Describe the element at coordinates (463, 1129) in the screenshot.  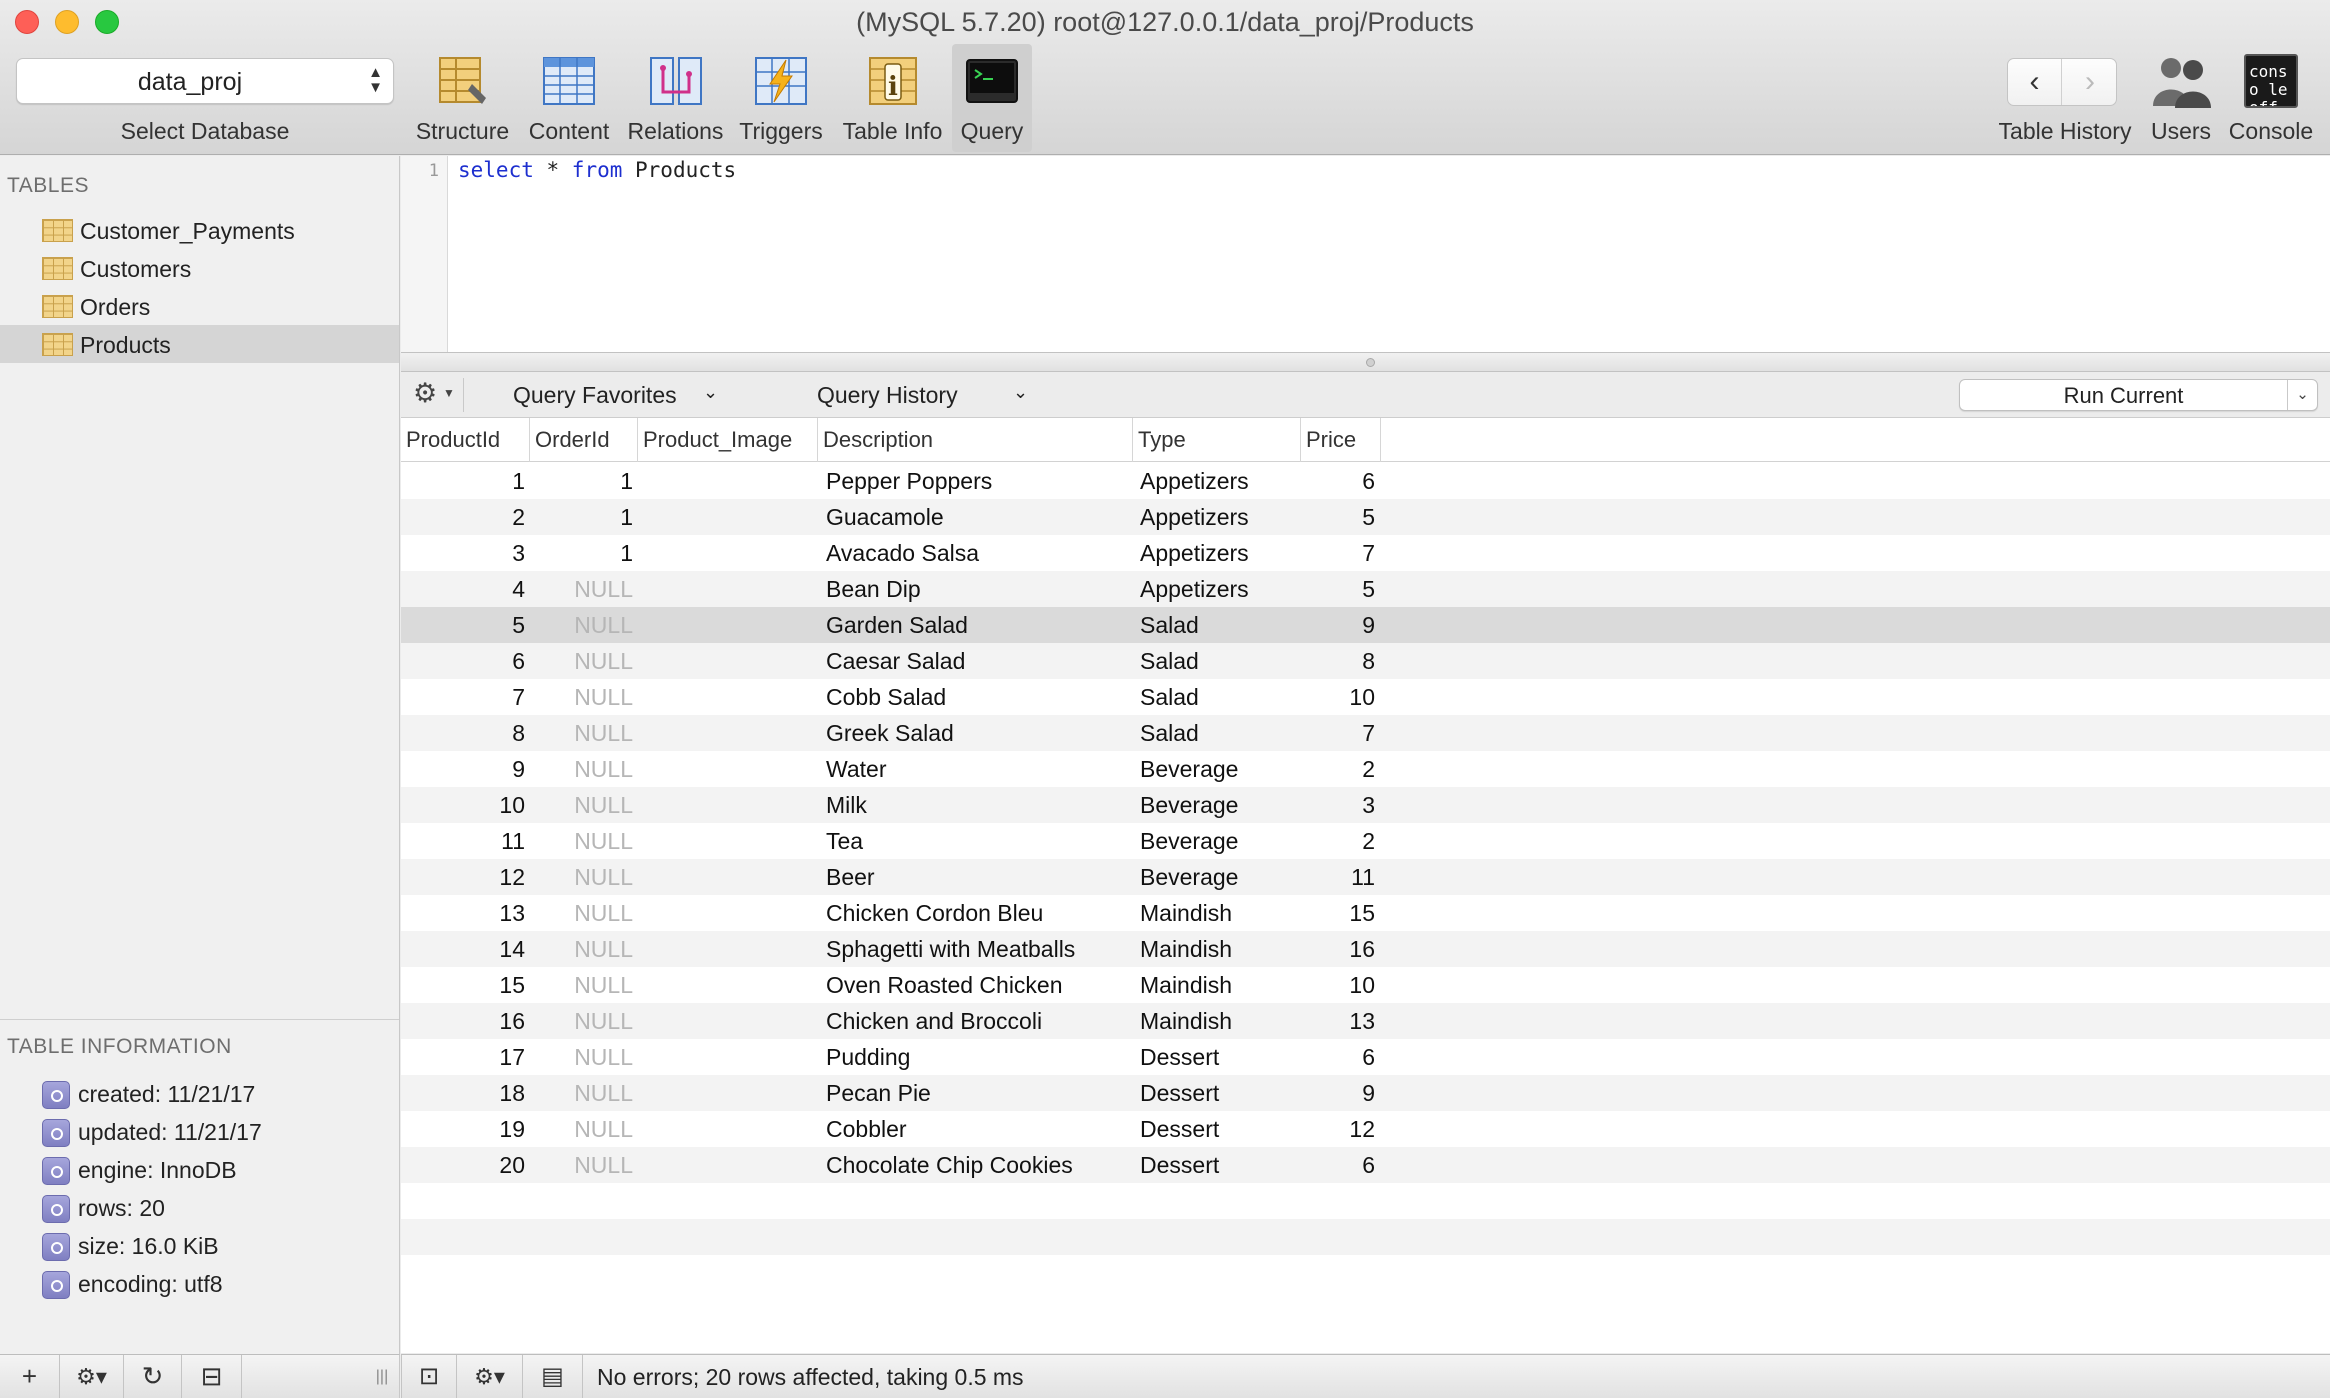
I see `cell-productid: 19` at that location.